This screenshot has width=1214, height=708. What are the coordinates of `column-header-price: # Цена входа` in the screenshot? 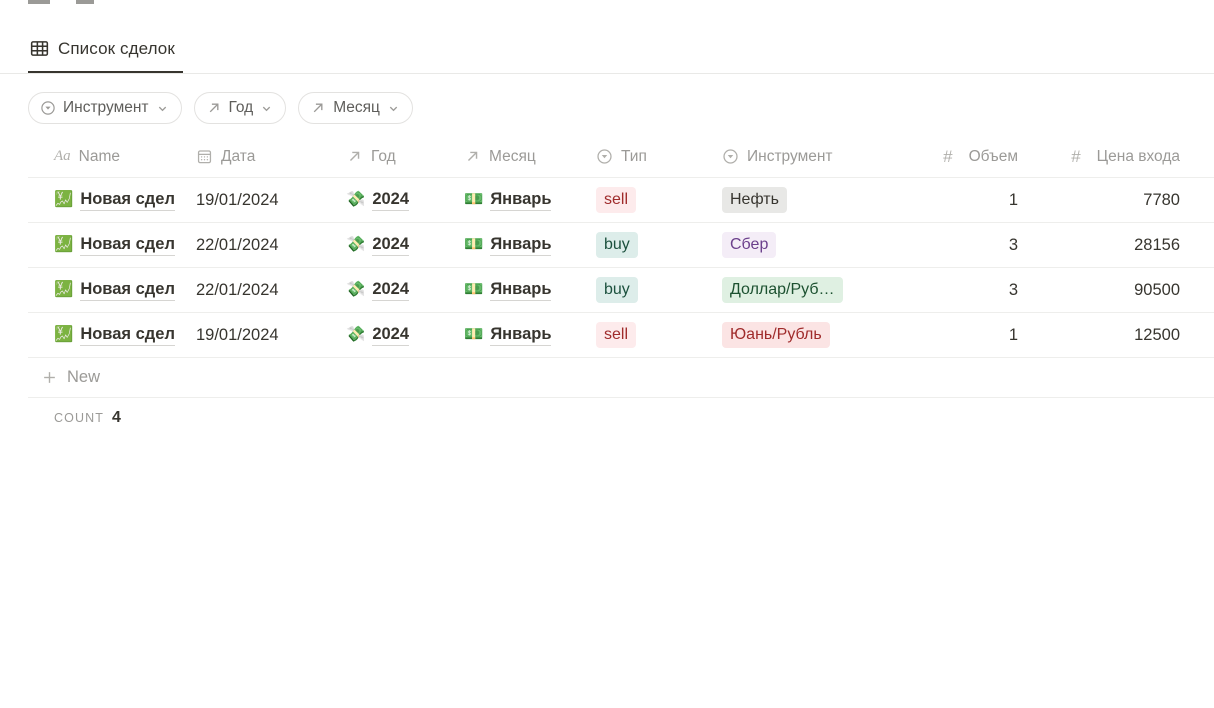 It's located at (1110, 156).